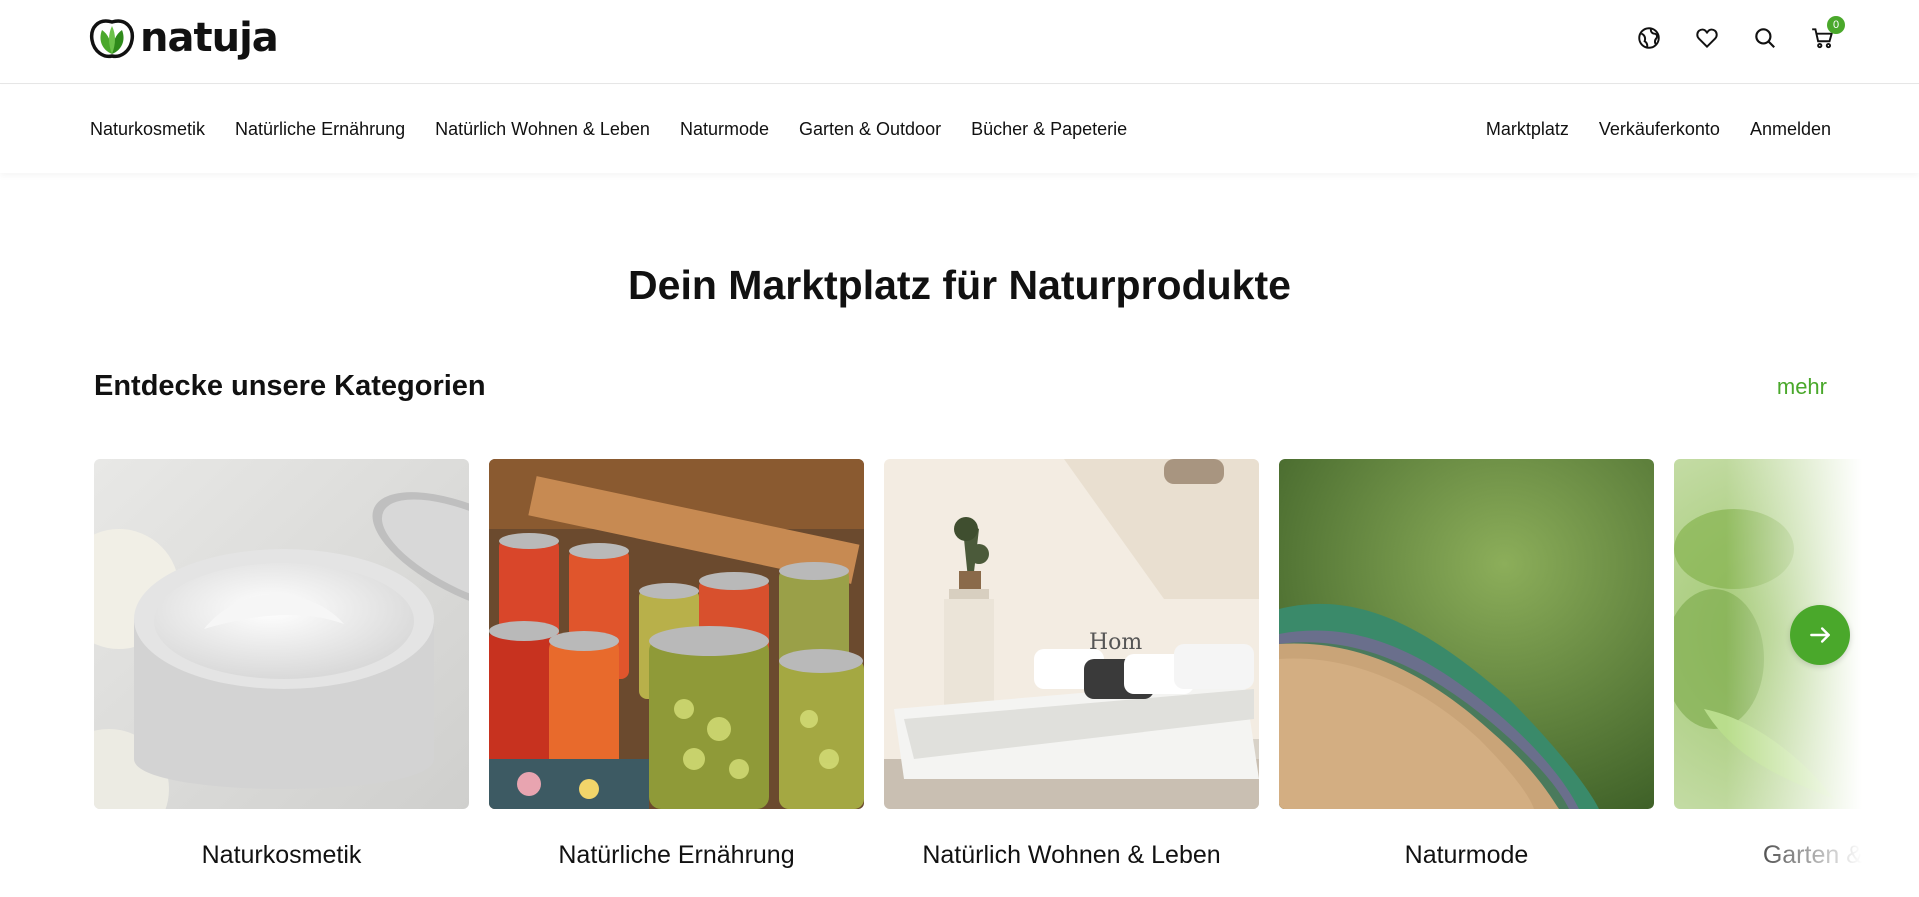 The width and height of the screenshot is (1919, 897). I want to click on more-categories-link: mehr, so click(1802, 387).